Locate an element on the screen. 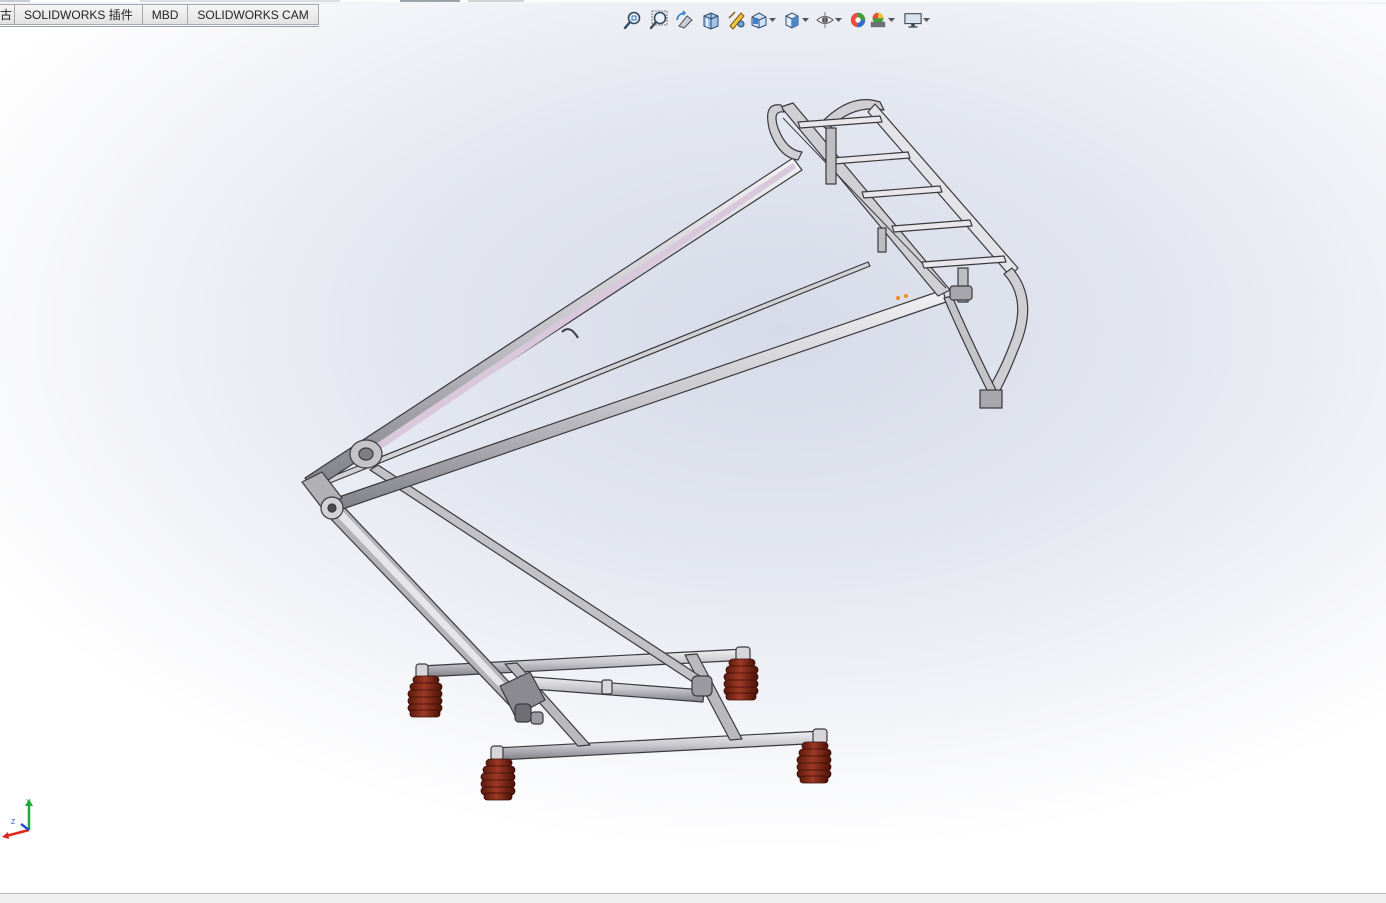  triad-z-label: Z is located at coordinates (13, 822).